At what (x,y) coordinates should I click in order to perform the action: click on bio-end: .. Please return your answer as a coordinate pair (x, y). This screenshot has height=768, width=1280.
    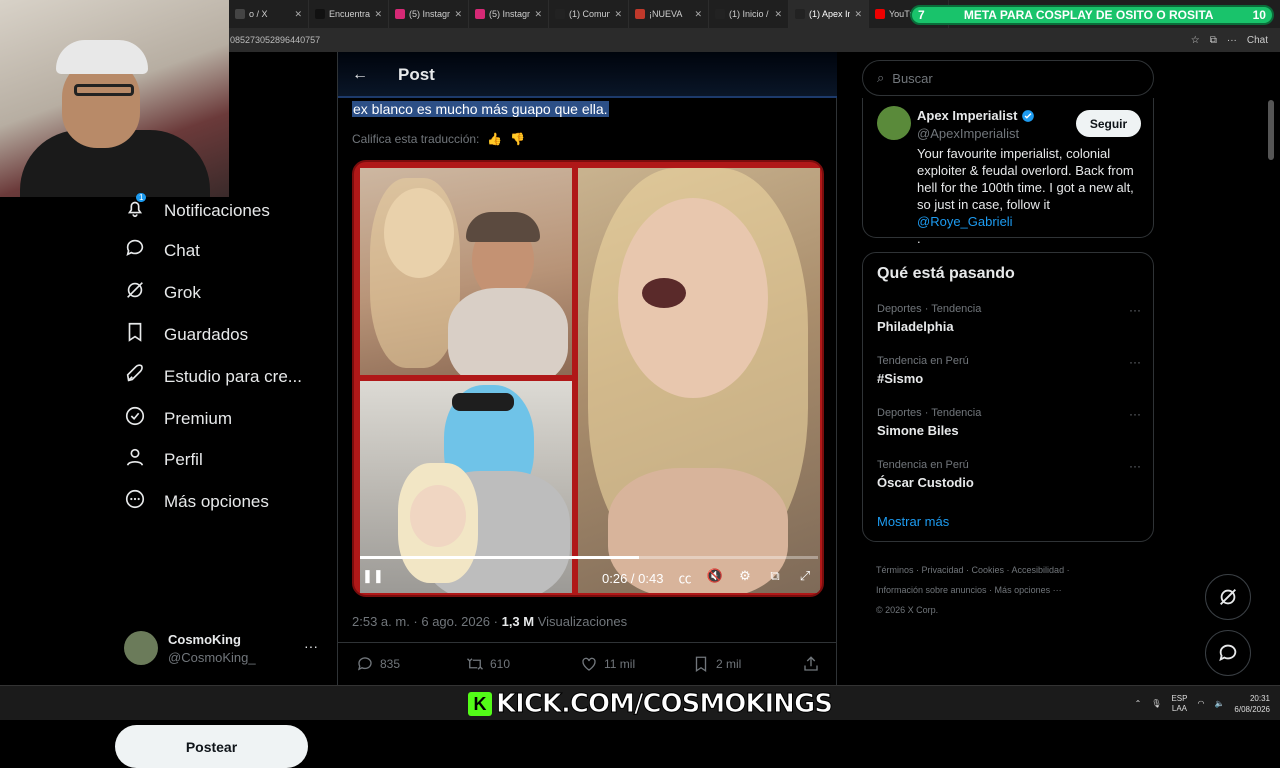
    Looking at the image, I should click on (919, 238).